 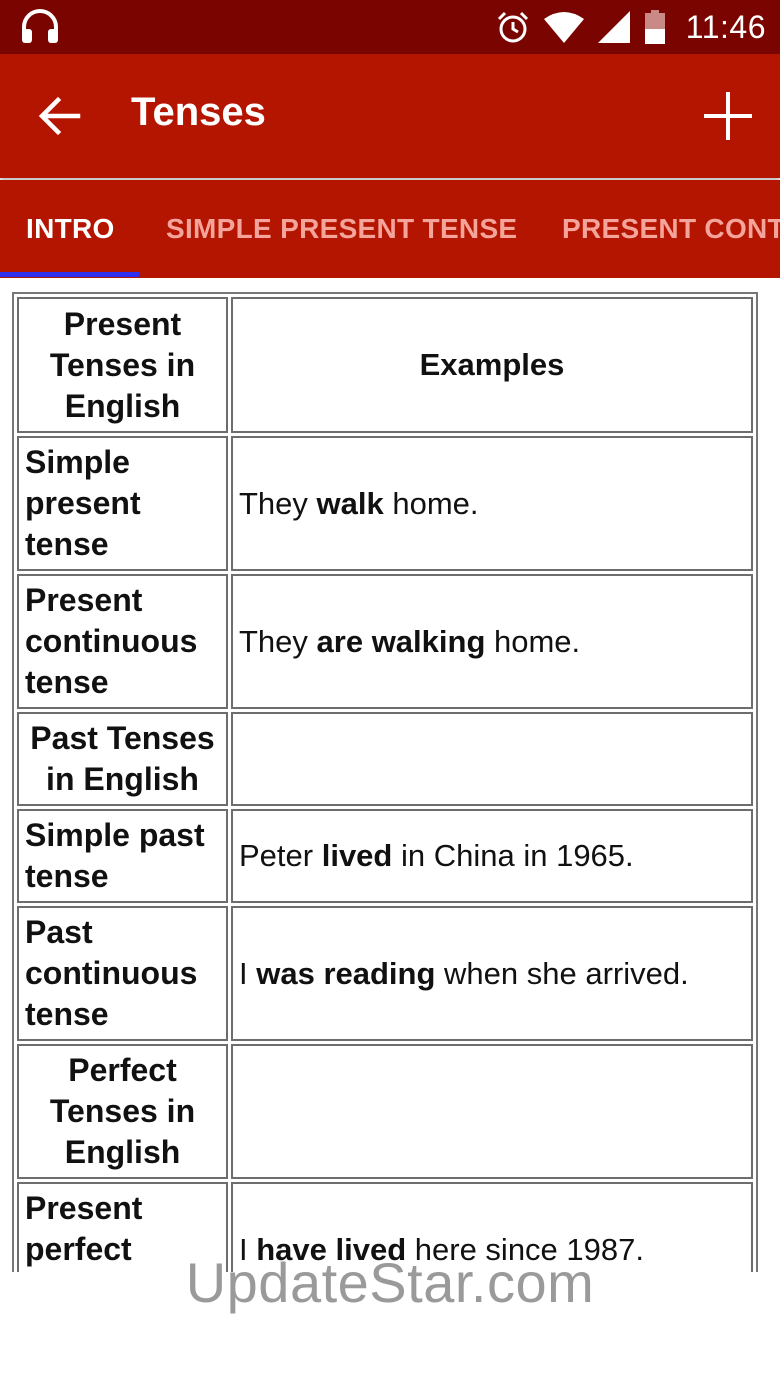 I want to click on signal-icon, so click(x=613, y=27).